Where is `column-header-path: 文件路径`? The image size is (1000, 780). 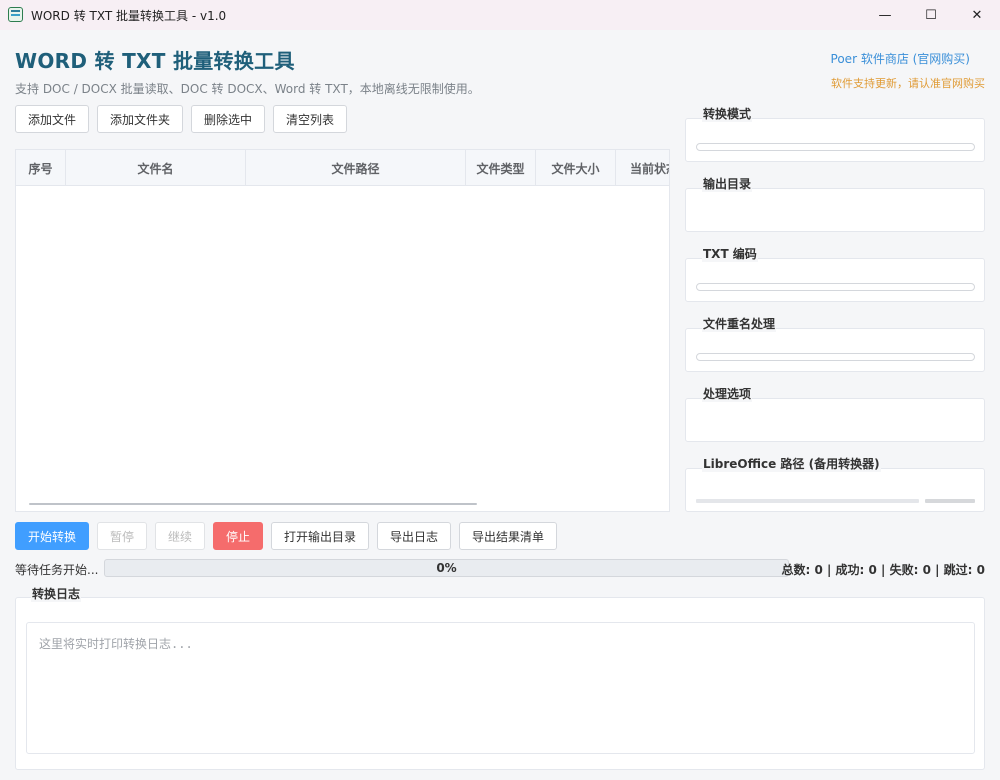 column-header-path: 文件路径 is located at coordinates (356, 168).